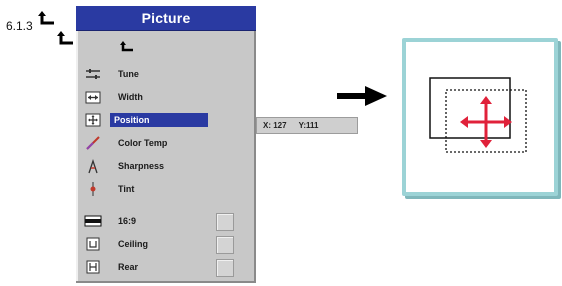 This screenshot has height=286, width=562. Describe the element at coordinates (93, 166) in the screenshot. I see `sharpness-icon` at that location.